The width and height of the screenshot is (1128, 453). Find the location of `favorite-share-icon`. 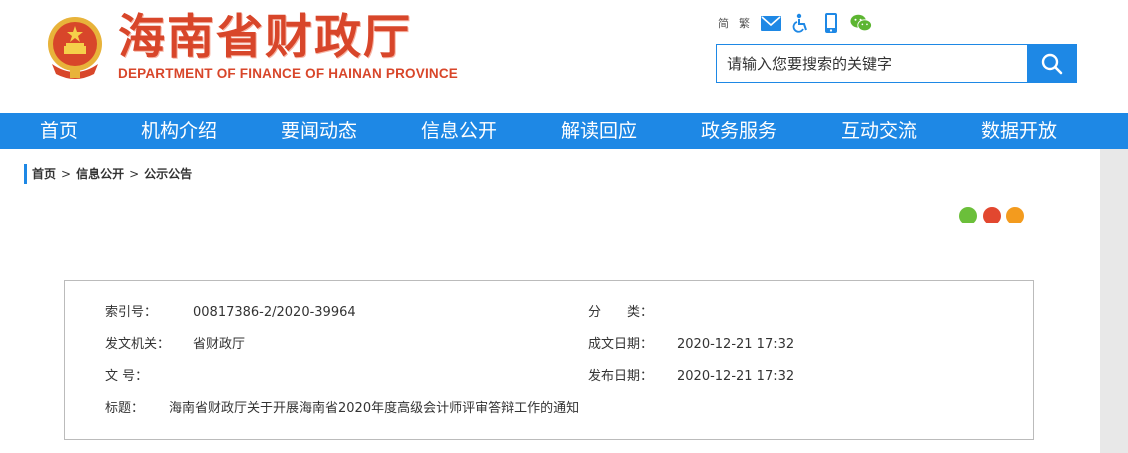

favorite-share-icon is located at coordinates (1015, 215).